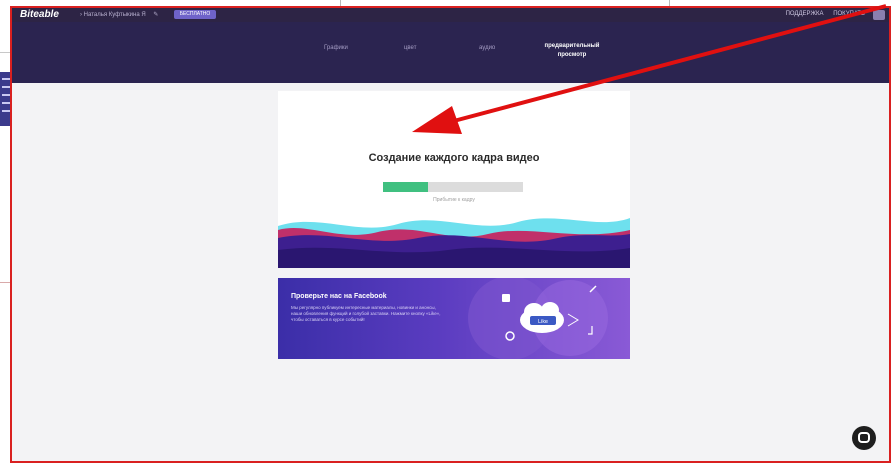 This screenshot has width=891, height=463. Describe the element at coordinates (487, 48) in the screenshot. I see `step-audio: аудио` at that location.